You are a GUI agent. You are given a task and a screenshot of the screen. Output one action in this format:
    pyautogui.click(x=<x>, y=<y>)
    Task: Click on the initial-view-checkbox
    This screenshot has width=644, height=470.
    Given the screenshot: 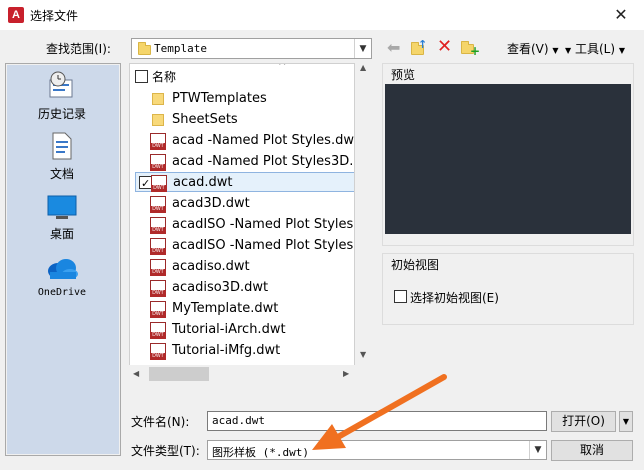 What is the action you would take?
    pyautogui.click(x=400, y=296)
    